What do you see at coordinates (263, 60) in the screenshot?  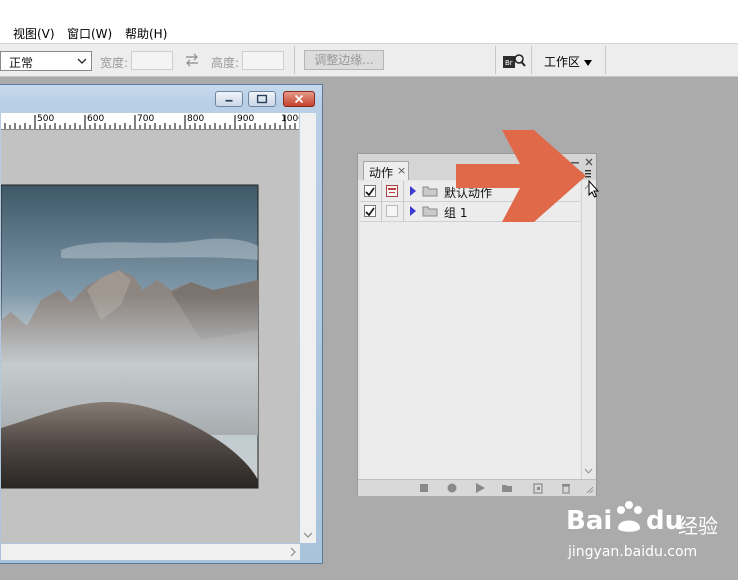 I see `height-field` at bounding box center [263, 60].